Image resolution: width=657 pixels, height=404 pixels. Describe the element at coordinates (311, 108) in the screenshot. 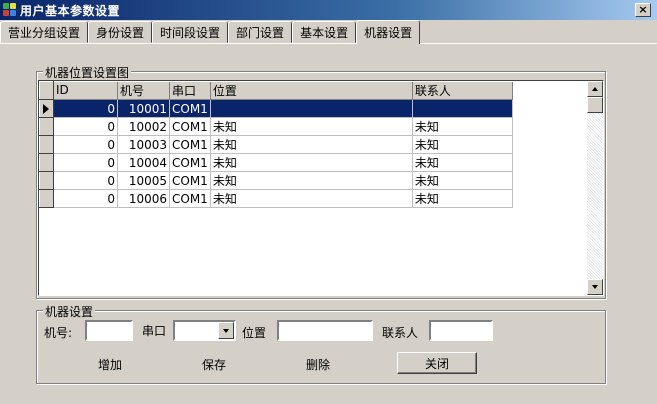

I see `cell-location` at that location.